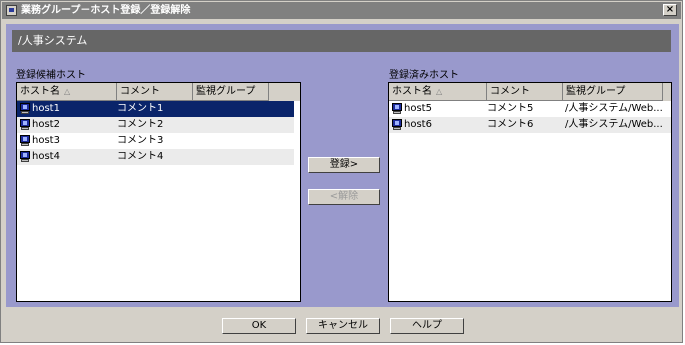 The height and width of the screenshot is (345, 685). Describe the element at coordinates (418, 124) in the screenshot. I see `host-name: host6` at that location.